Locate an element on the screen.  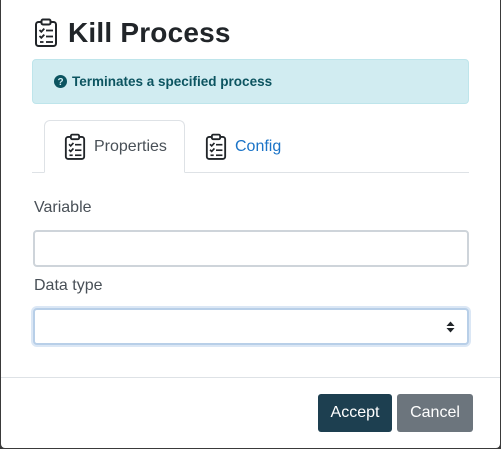
tab-properties-label: Properties is located at coordinates (130, 146).